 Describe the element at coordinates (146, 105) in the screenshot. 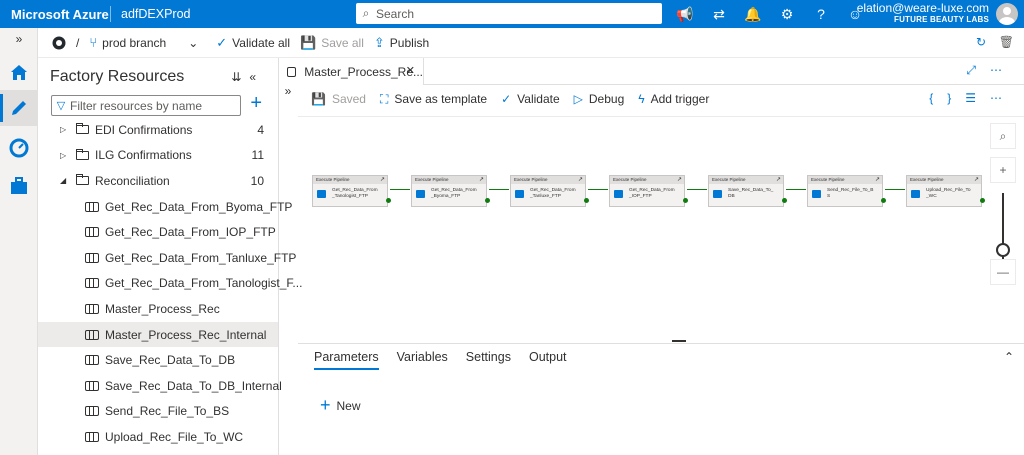

I see `filter-resources-input: ▽ Filter resources by name` at that location.